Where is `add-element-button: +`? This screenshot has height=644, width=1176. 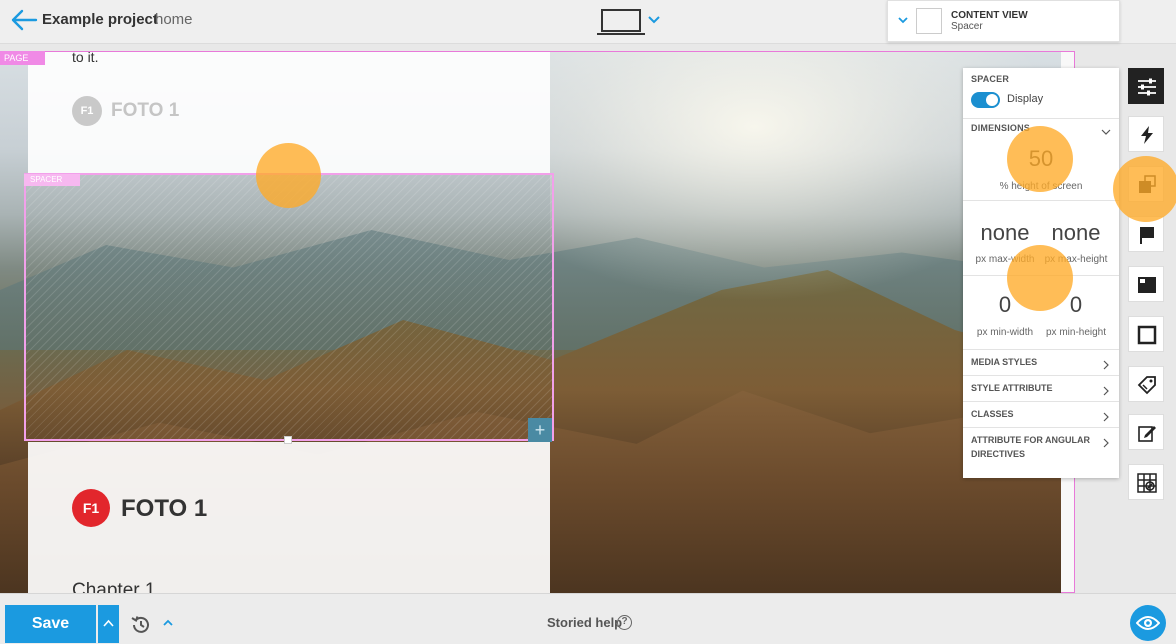 add-element-button: + is located at coordinates (540, 430).